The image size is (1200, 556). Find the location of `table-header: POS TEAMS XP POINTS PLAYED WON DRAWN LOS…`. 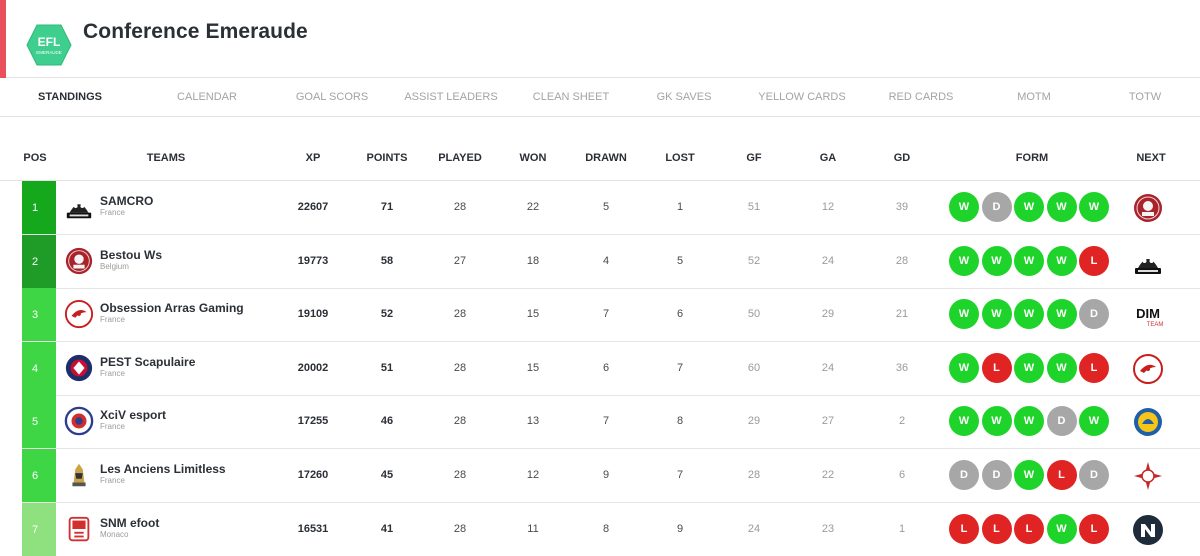

table-header: POS TEAMS XP POINTS PLAYED WON DRAWN LOS… is located at coordinates (600, 149).